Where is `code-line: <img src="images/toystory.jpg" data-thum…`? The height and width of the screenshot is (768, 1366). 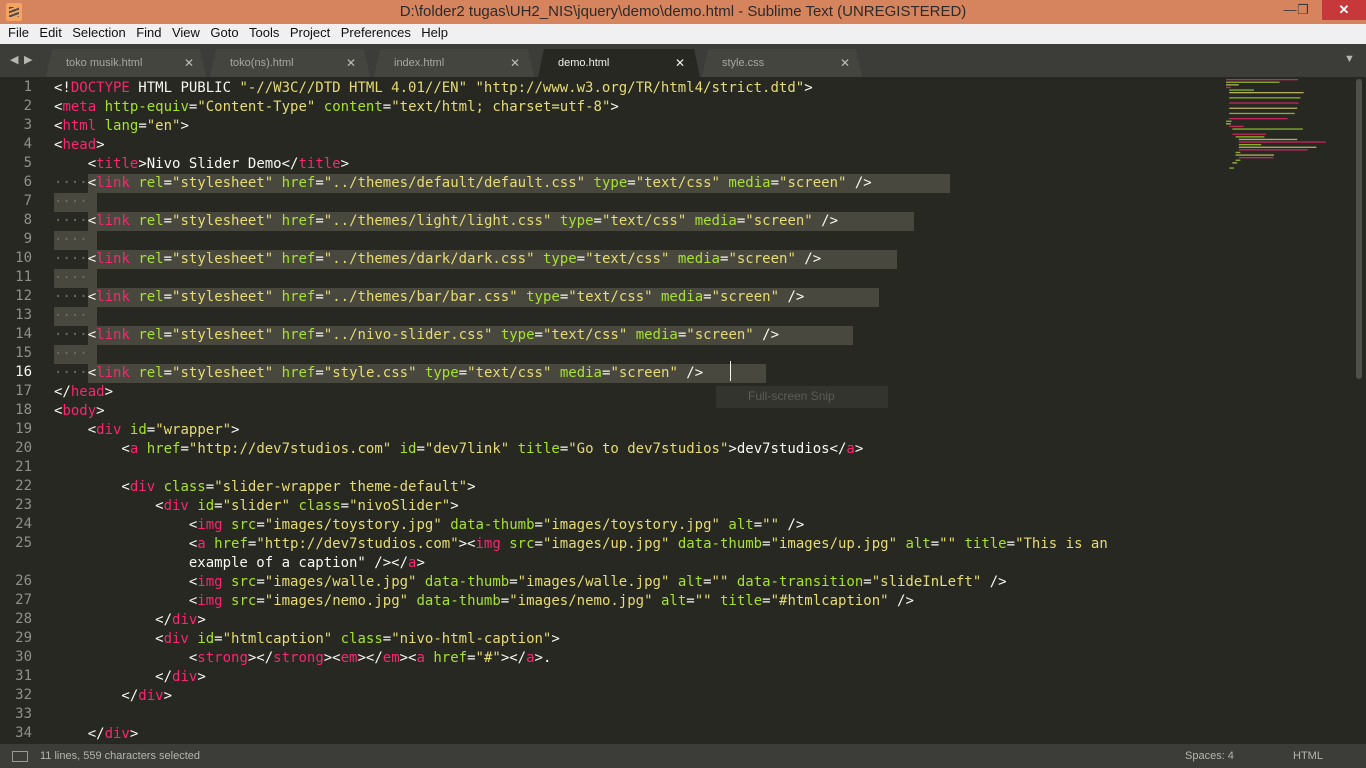 code-line: <img src="images/toystory.jpg" data-thum… is located at coordinates (429, 525).